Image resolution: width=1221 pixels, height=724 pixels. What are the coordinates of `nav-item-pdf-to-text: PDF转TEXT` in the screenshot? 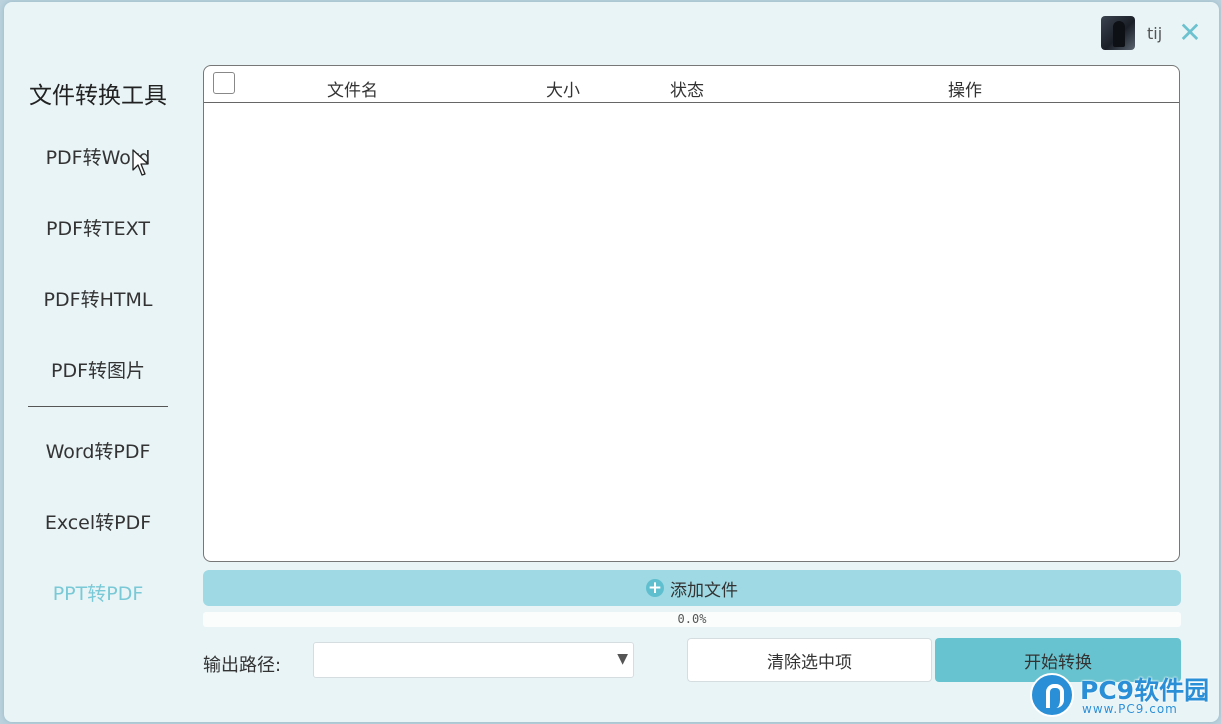 It's located at (98, 227).